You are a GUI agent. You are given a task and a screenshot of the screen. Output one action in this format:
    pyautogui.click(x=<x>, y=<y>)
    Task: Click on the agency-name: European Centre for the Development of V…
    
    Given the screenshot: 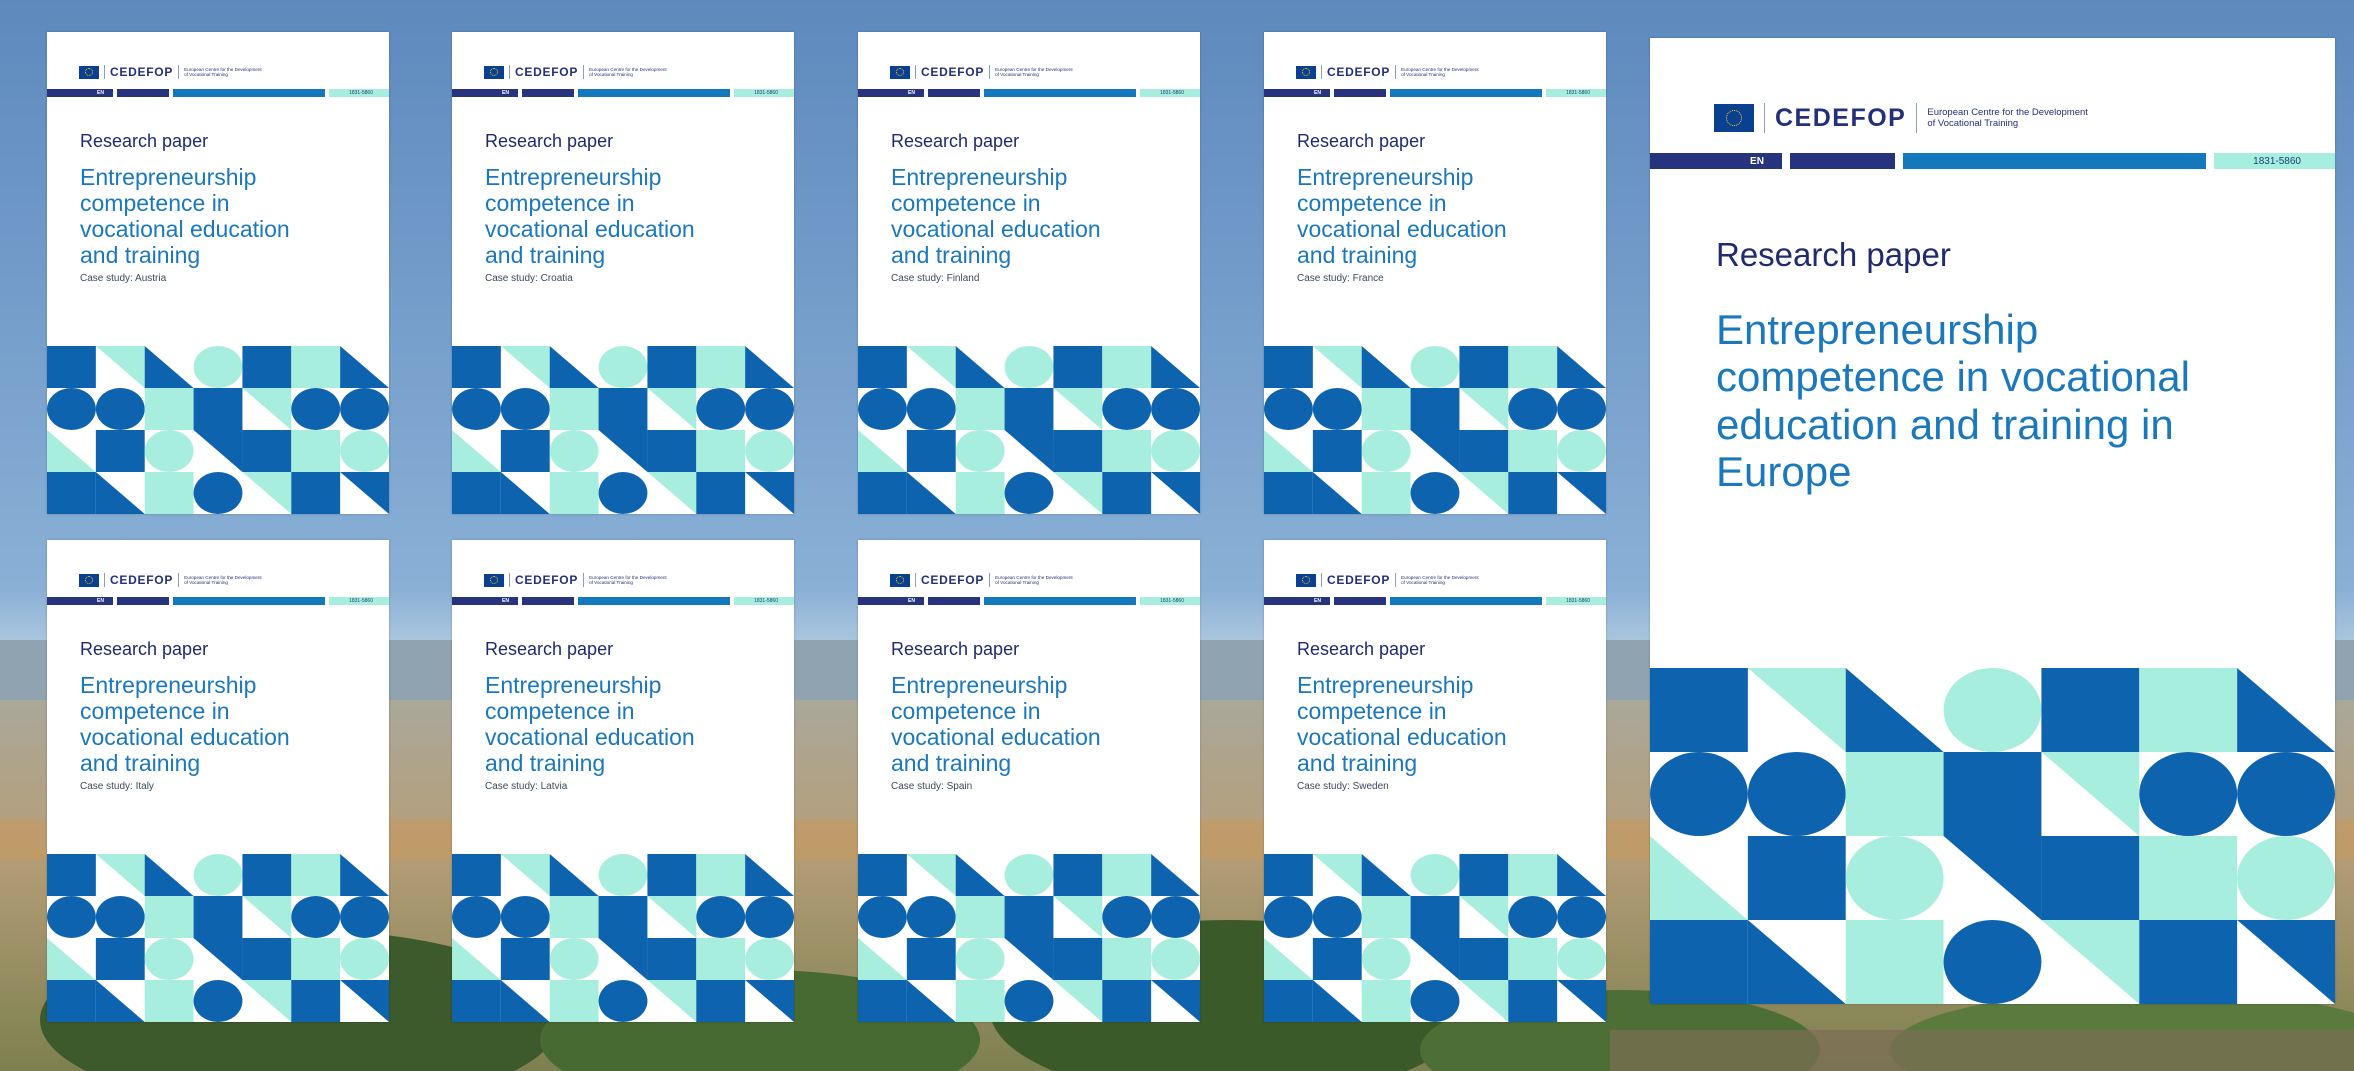 What is the action you would take?
    pyautogui.click(x=1440, y=580)
    